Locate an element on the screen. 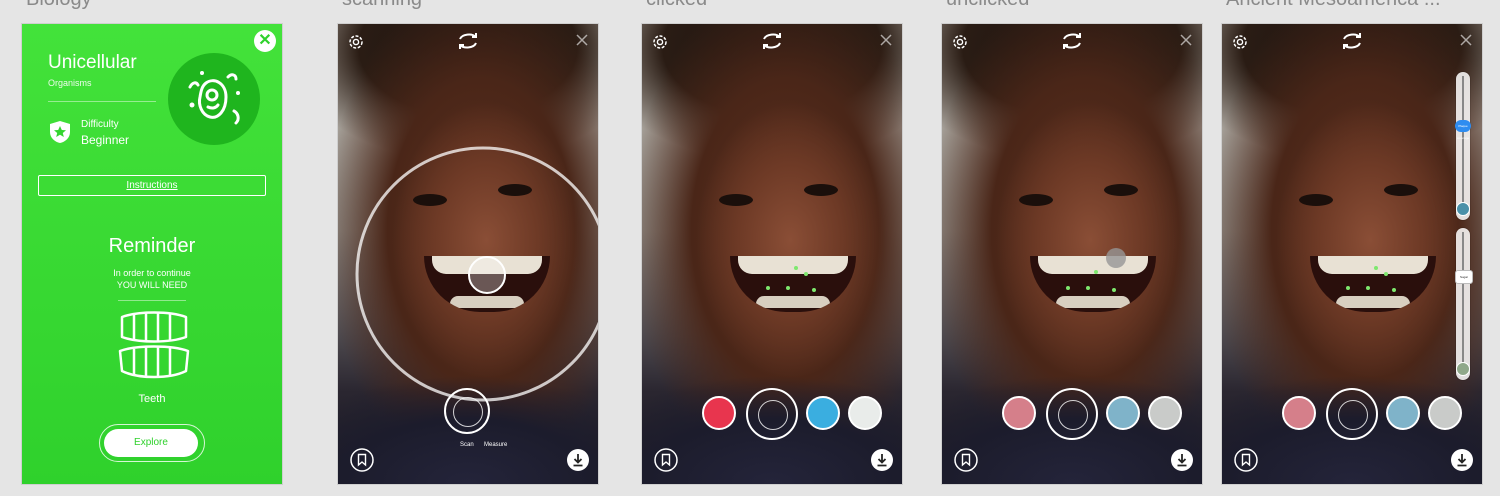  plaque-slider-thumb: Plaque coverage is located at coordinates (1463, 130).